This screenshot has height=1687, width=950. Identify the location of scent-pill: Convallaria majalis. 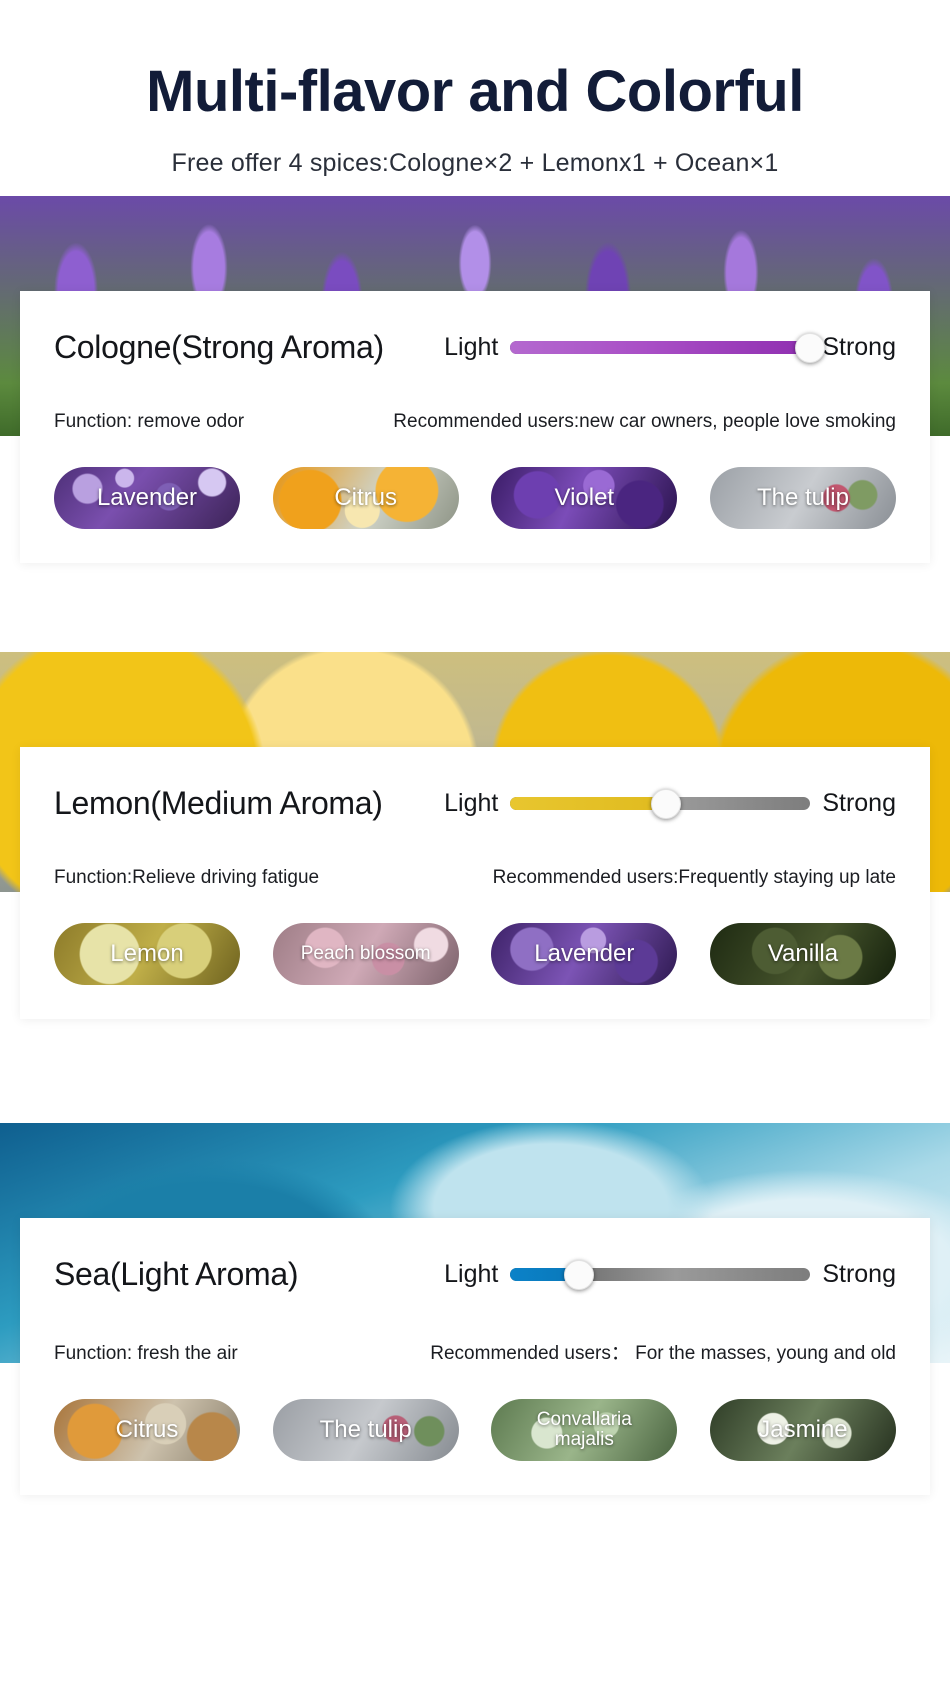
(584, 1429).